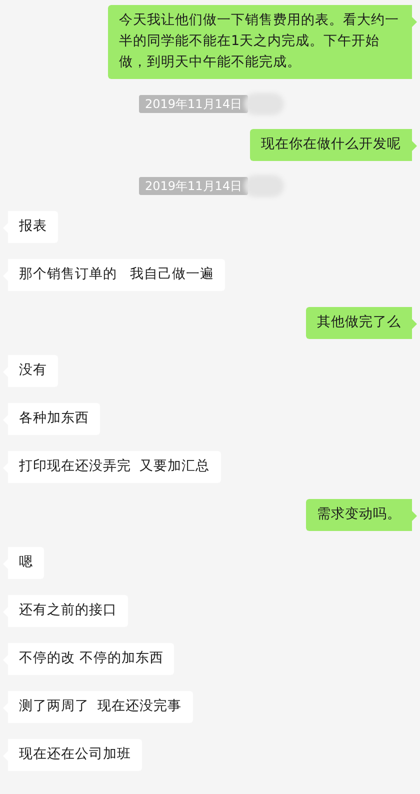  Describe the element at coordinates (88, 659) in the screenshot. I see `message-bubble: 不停的改 不停的加东西` at that location.